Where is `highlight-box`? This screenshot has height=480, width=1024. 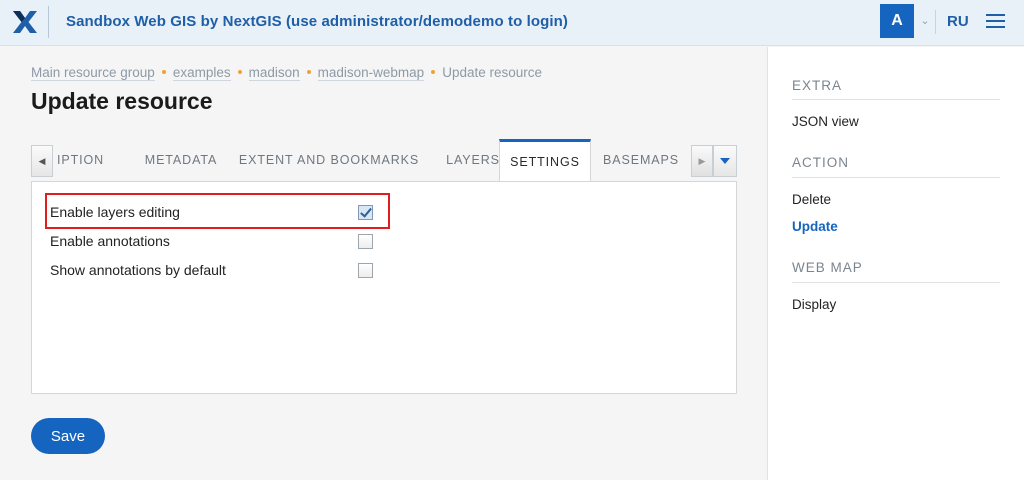
highlight-box is located at coordinates (217, 211).